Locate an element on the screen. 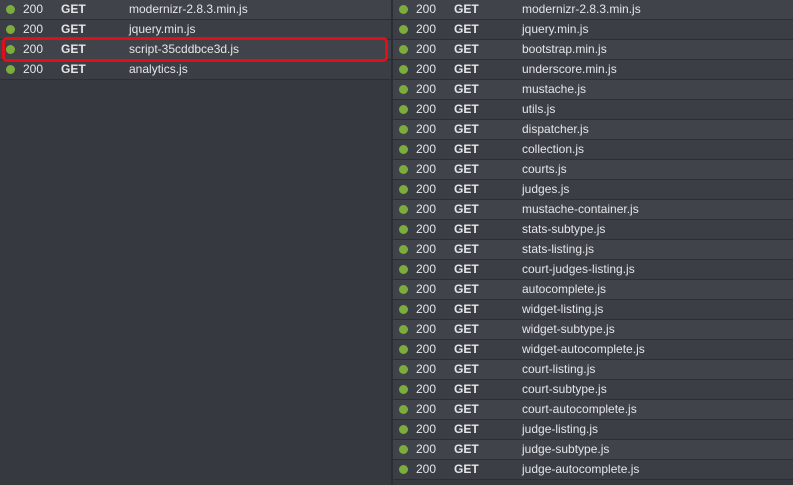  file-name: court-subtype.js is located at coordinates (564, 389).